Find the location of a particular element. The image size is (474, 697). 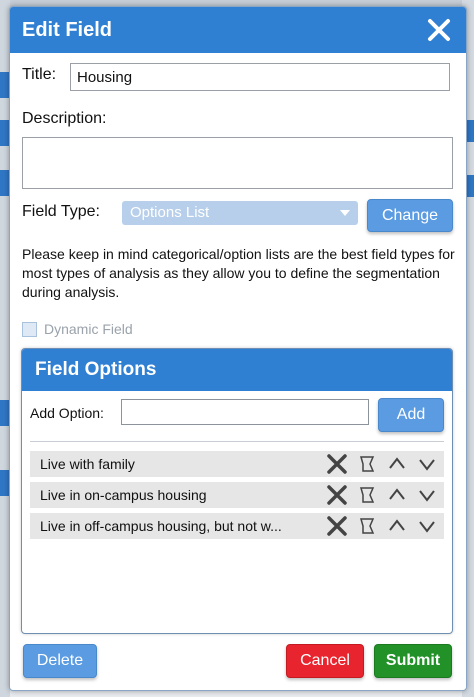

title-label: Title: is located at coordinates (39, 74).